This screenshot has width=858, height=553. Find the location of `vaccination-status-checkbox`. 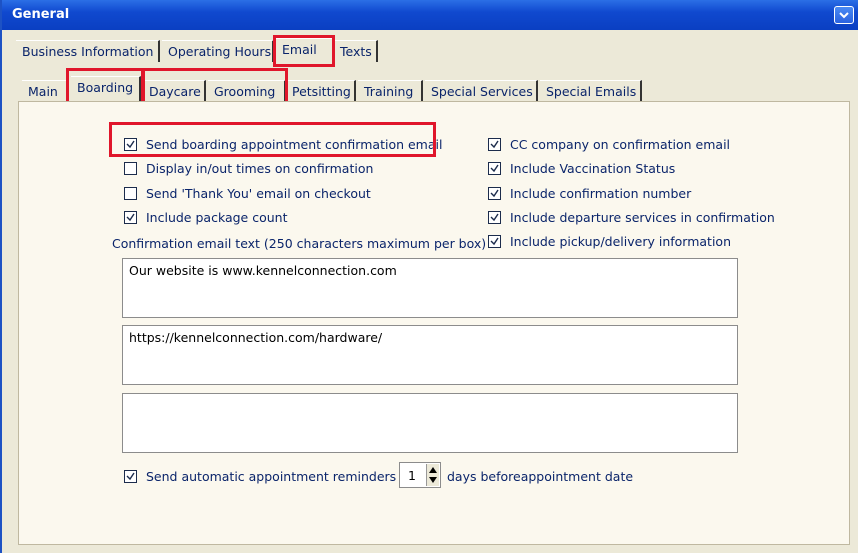

vaccination-status-checkbox is located at coordinates (494, 168).